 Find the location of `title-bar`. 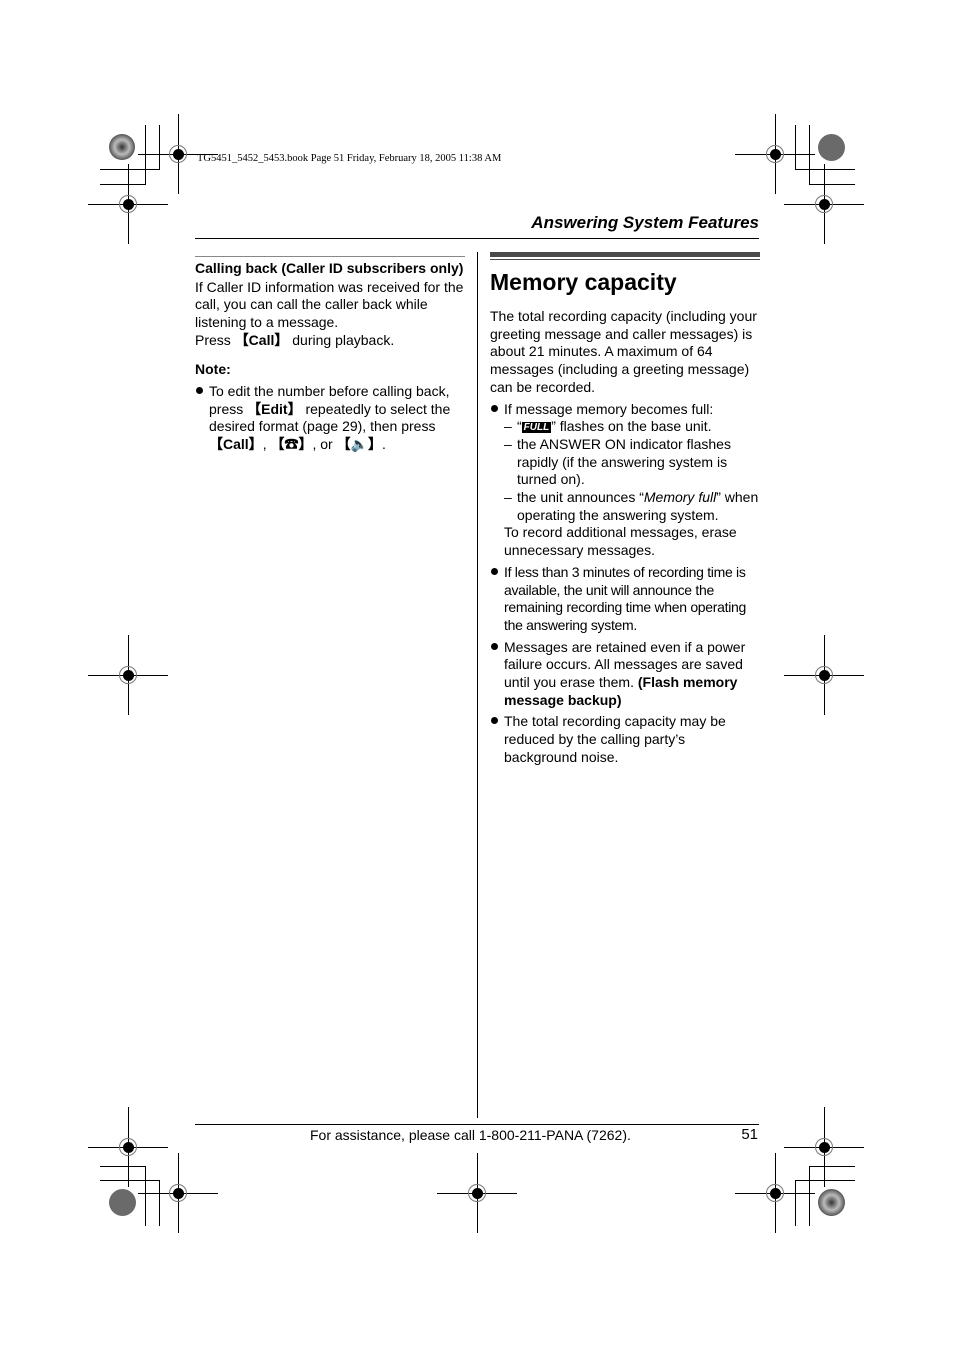

title-bar is located at coordinates (625, 254).